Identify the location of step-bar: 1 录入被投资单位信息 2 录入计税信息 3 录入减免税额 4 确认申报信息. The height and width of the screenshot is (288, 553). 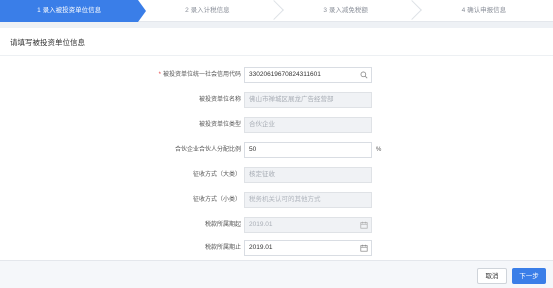
(276, 11).